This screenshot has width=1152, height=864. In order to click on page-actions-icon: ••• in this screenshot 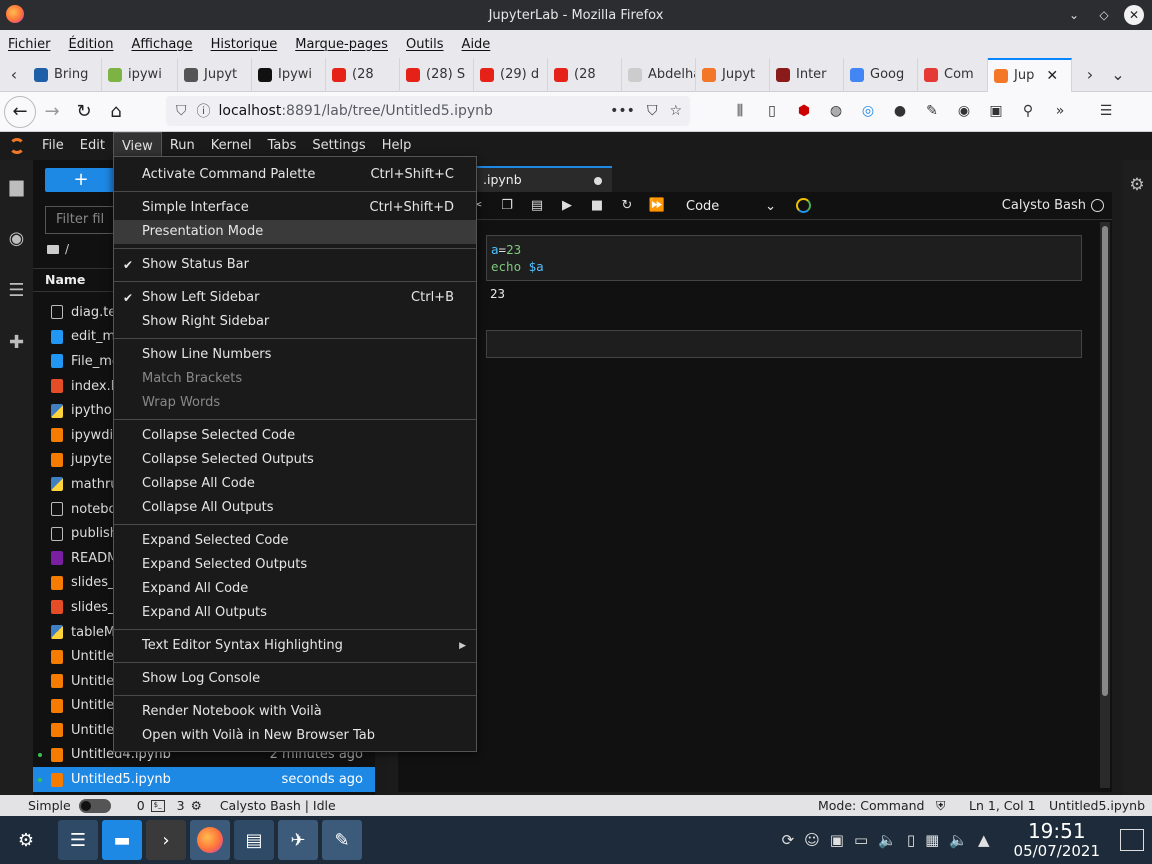, I will do `click(622, 111)`.